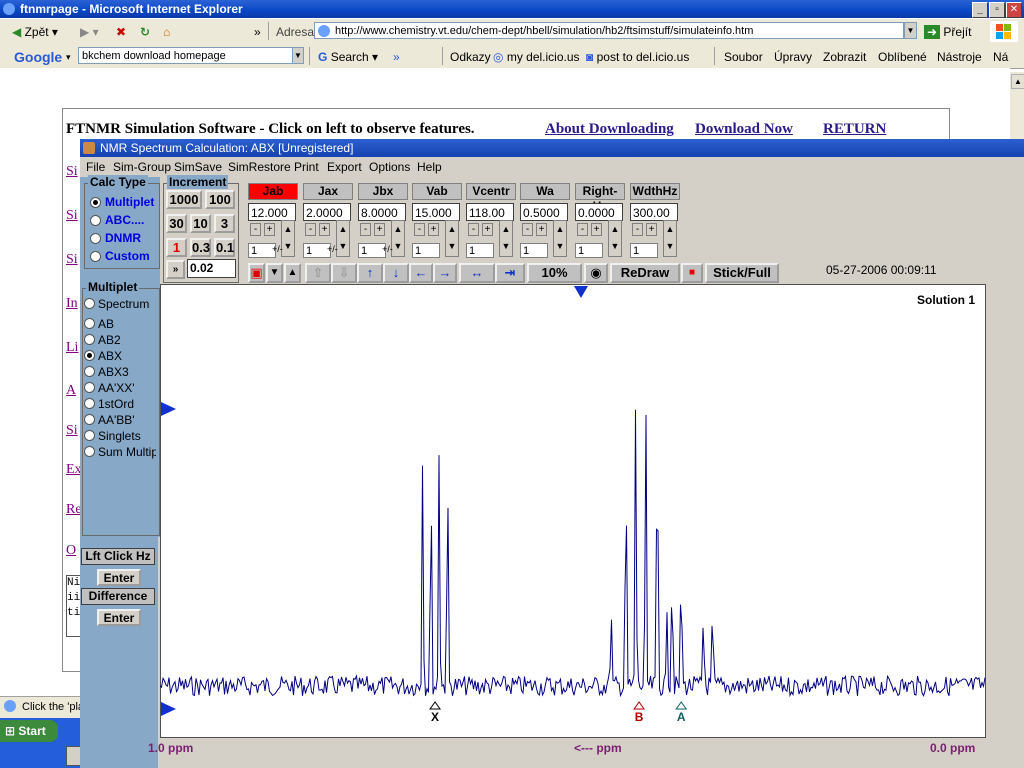  I want to click on redraw-button: ReDraw, so click(645, 273).